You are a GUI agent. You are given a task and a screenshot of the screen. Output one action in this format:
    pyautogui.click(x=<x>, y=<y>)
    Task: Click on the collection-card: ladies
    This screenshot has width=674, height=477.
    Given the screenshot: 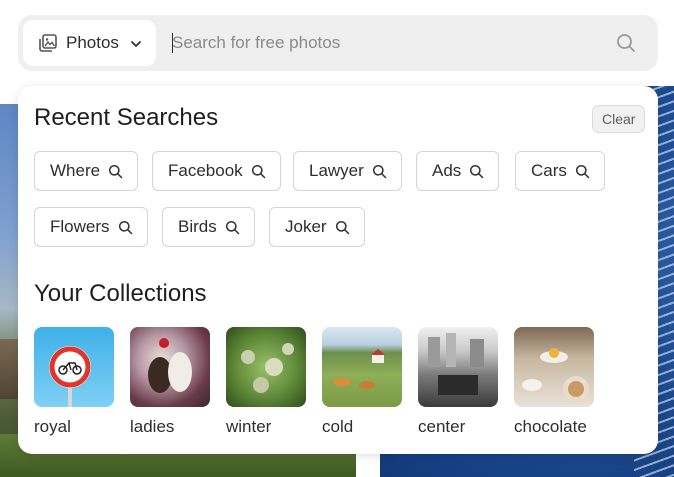 What is the action you would take?
    pyautogui.click(x=170, y=382)
    